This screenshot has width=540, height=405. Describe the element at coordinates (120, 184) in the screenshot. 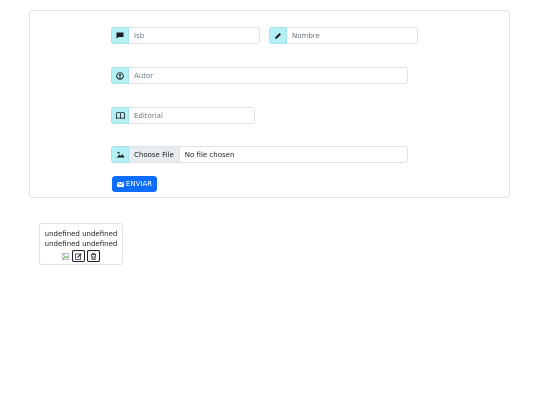

I see `envelope-icon` at that location.